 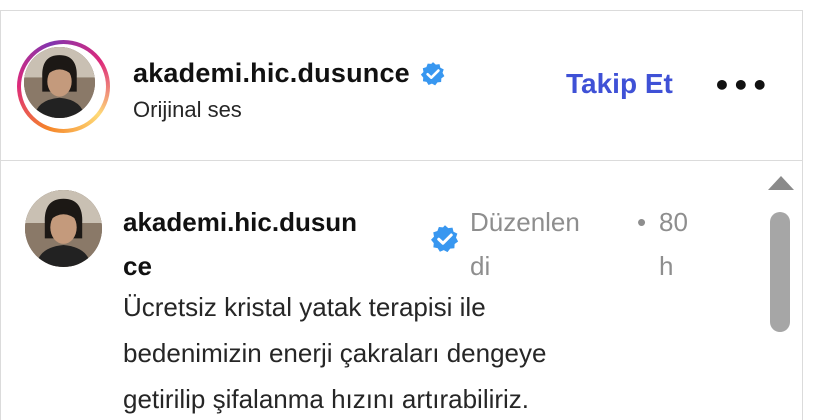 I want to click on scrollbar-thumb, so click(x=780, y=272).